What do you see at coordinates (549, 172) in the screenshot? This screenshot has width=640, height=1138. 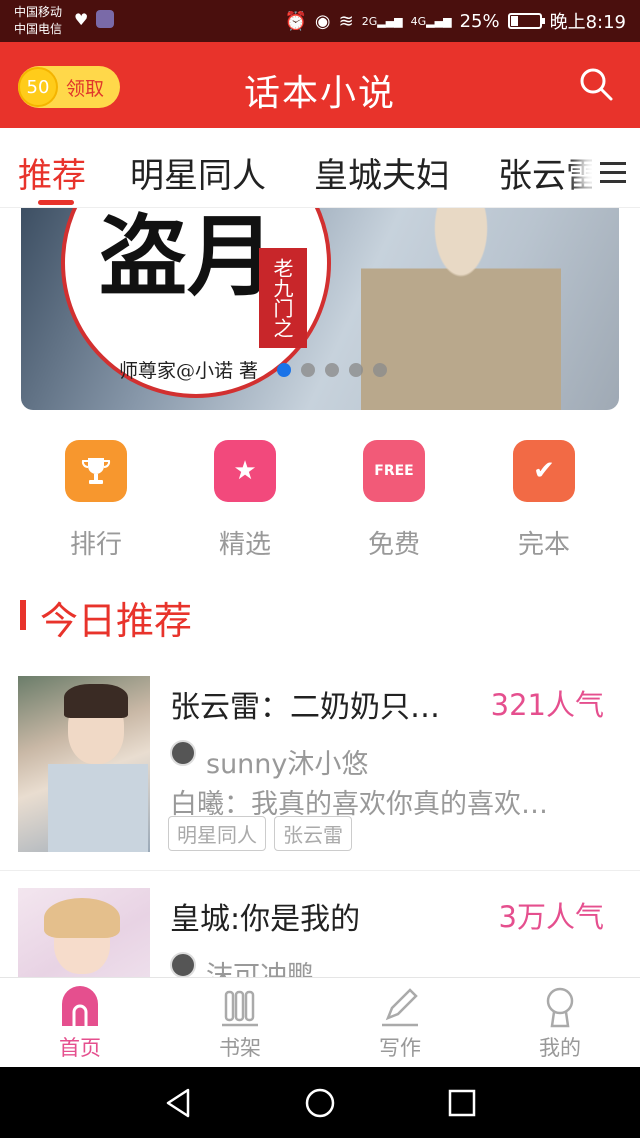 I see `tab-zhang-yunlei: 张云雷` at bounding box center [549, 172].